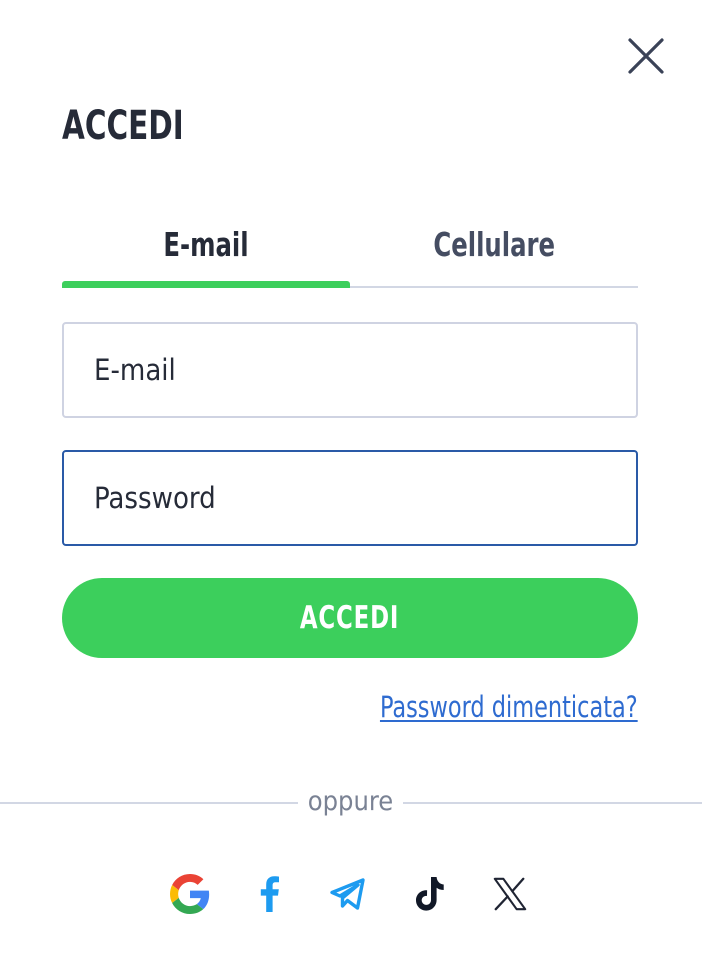  Describe the element at coordinates (123, 126) in the screenshot. I see `modal-title: ACCEDI` at that location.